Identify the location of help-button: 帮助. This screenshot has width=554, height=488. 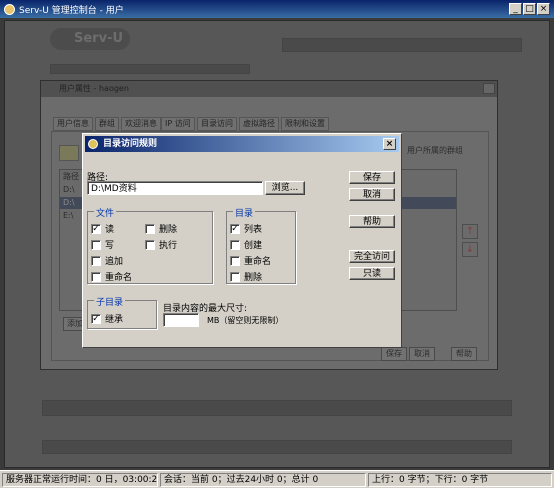
(372, 221).